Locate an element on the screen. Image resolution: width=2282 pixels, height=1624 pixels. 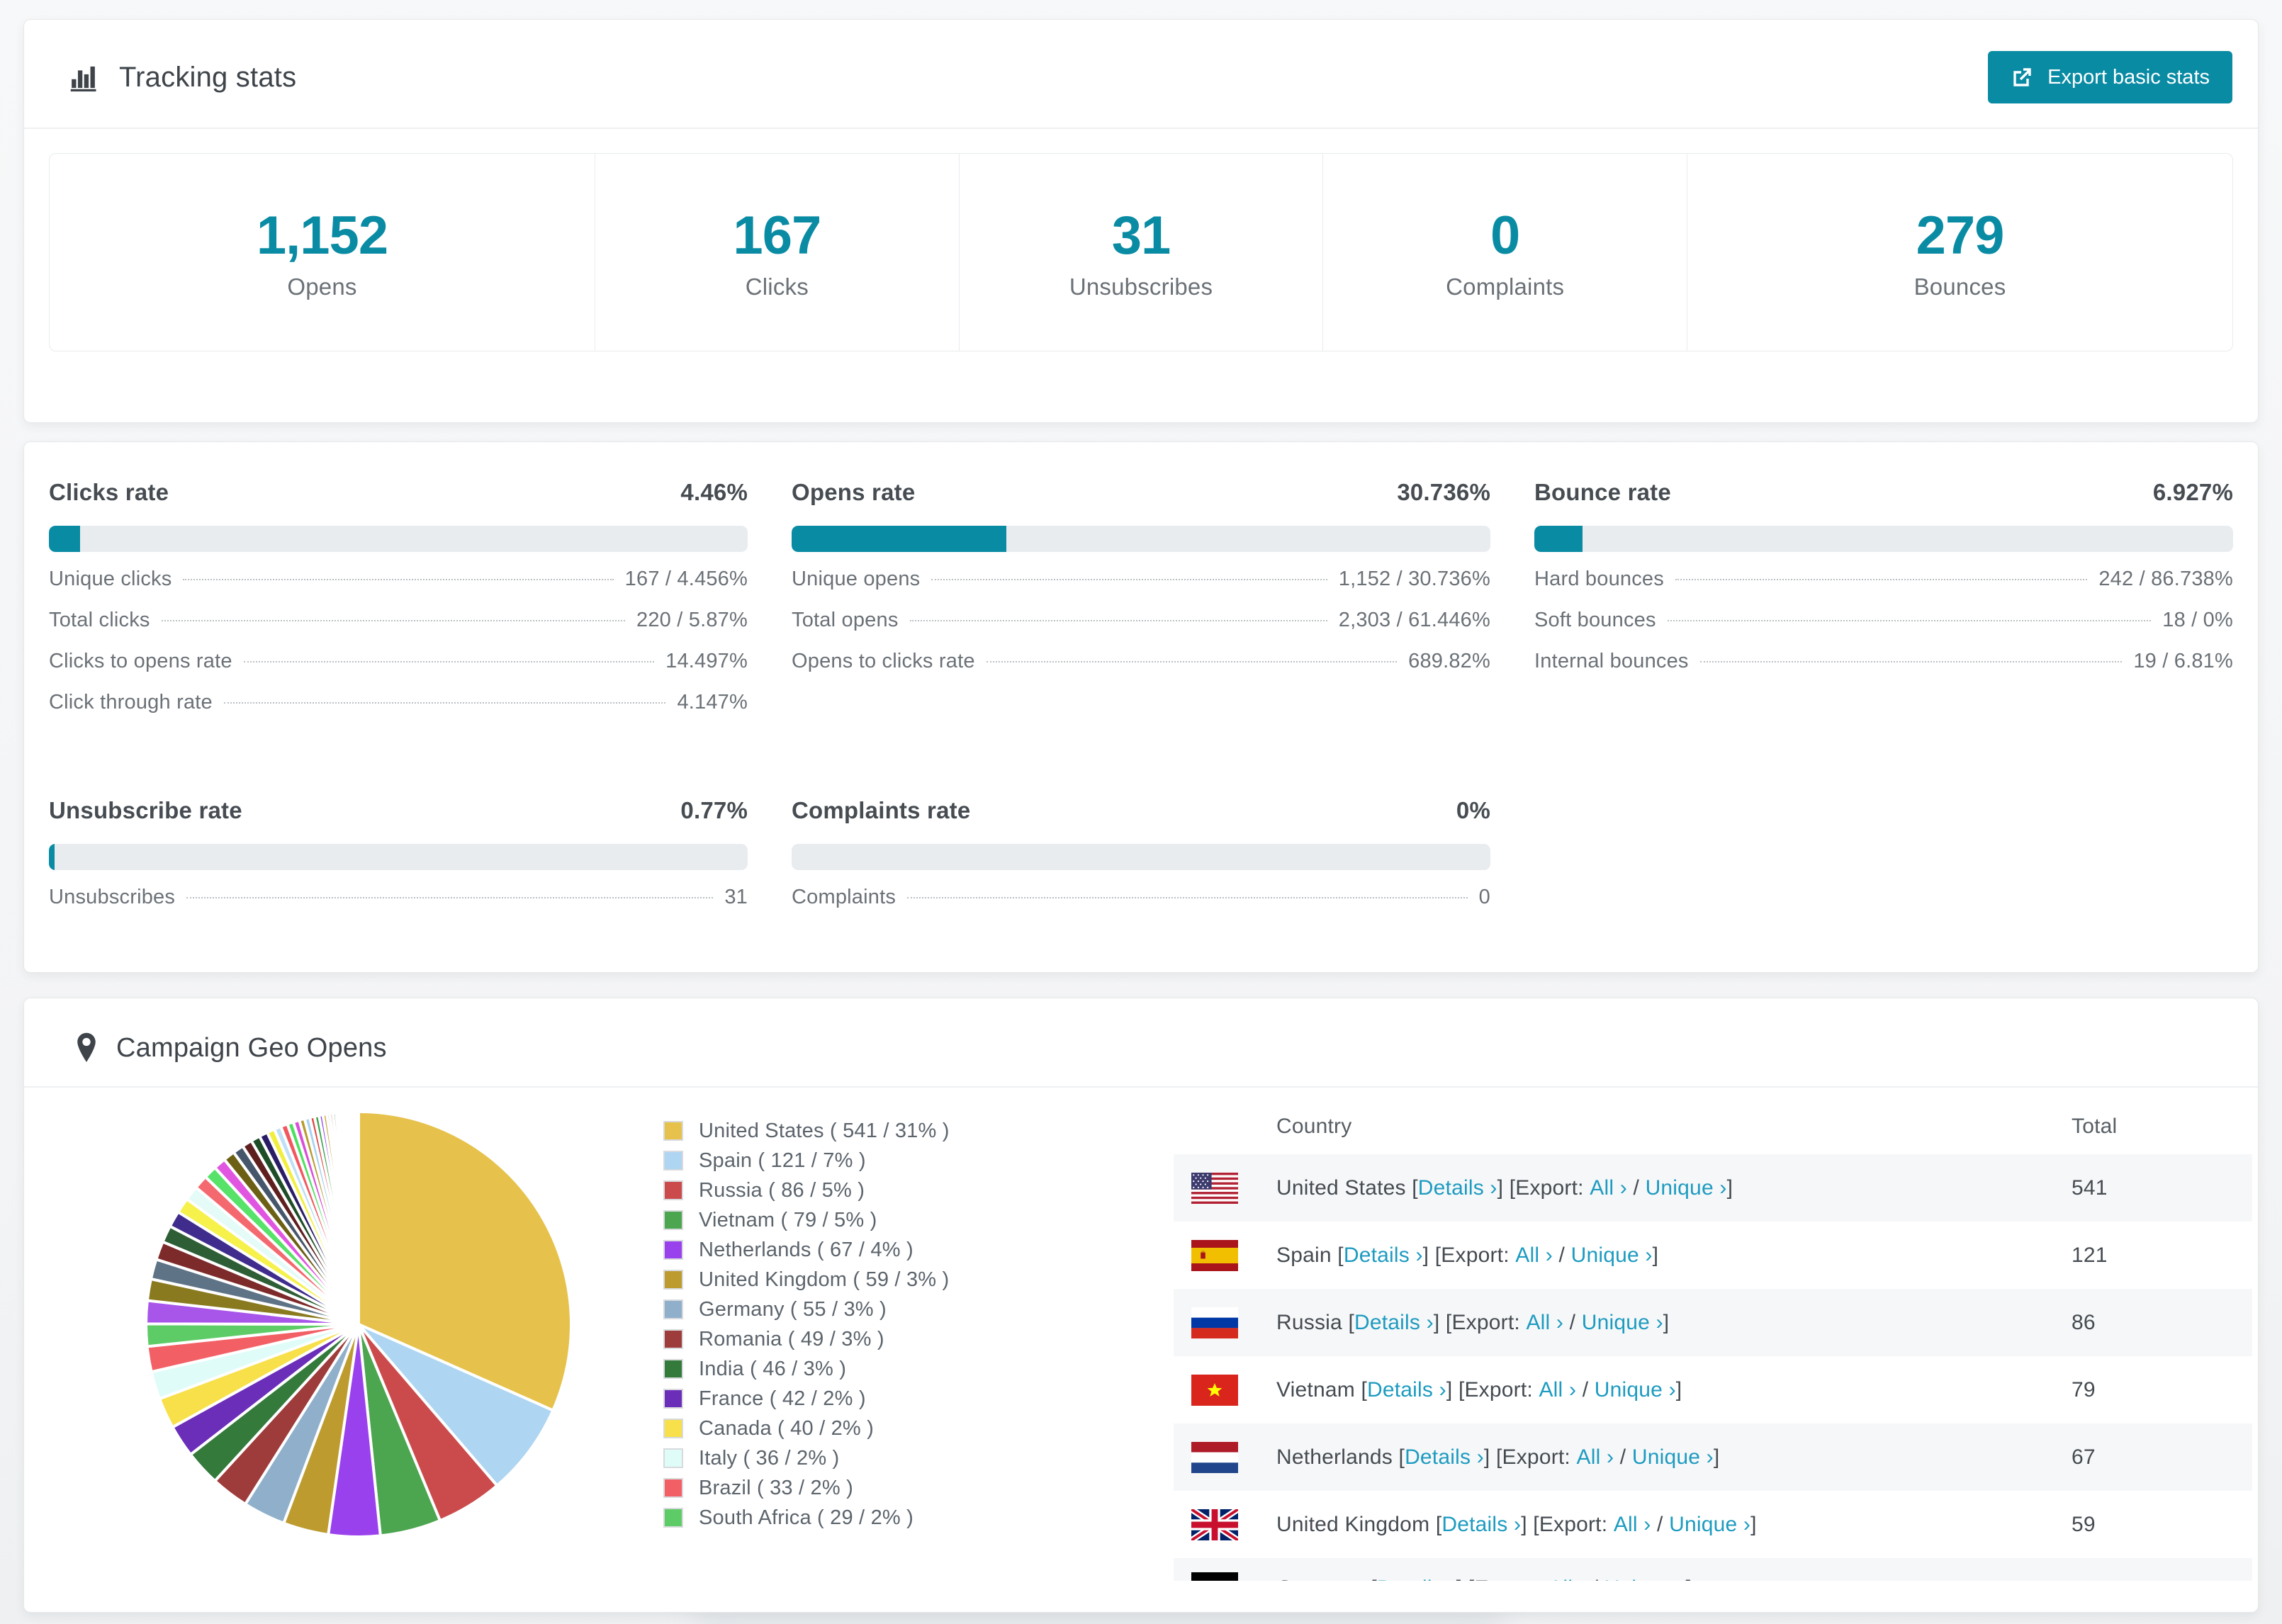
legend-item: Vietnam ( 79 / 5% ) is located at coordinates (841, 1220).